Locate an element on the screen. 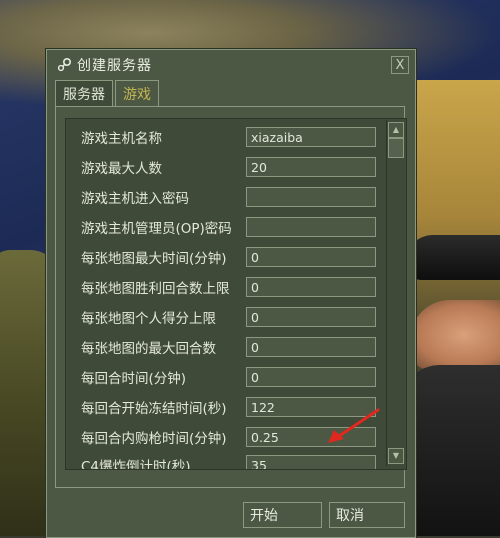  setting-label: 每张地图的最大回合数 is located at coordinates (148, 349).